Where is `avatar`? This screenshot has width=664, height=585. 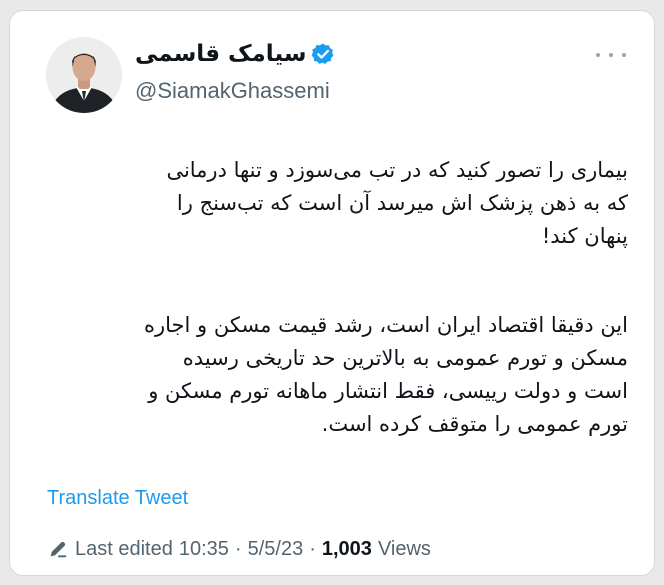
avatar is located at coordinates (84, 75).